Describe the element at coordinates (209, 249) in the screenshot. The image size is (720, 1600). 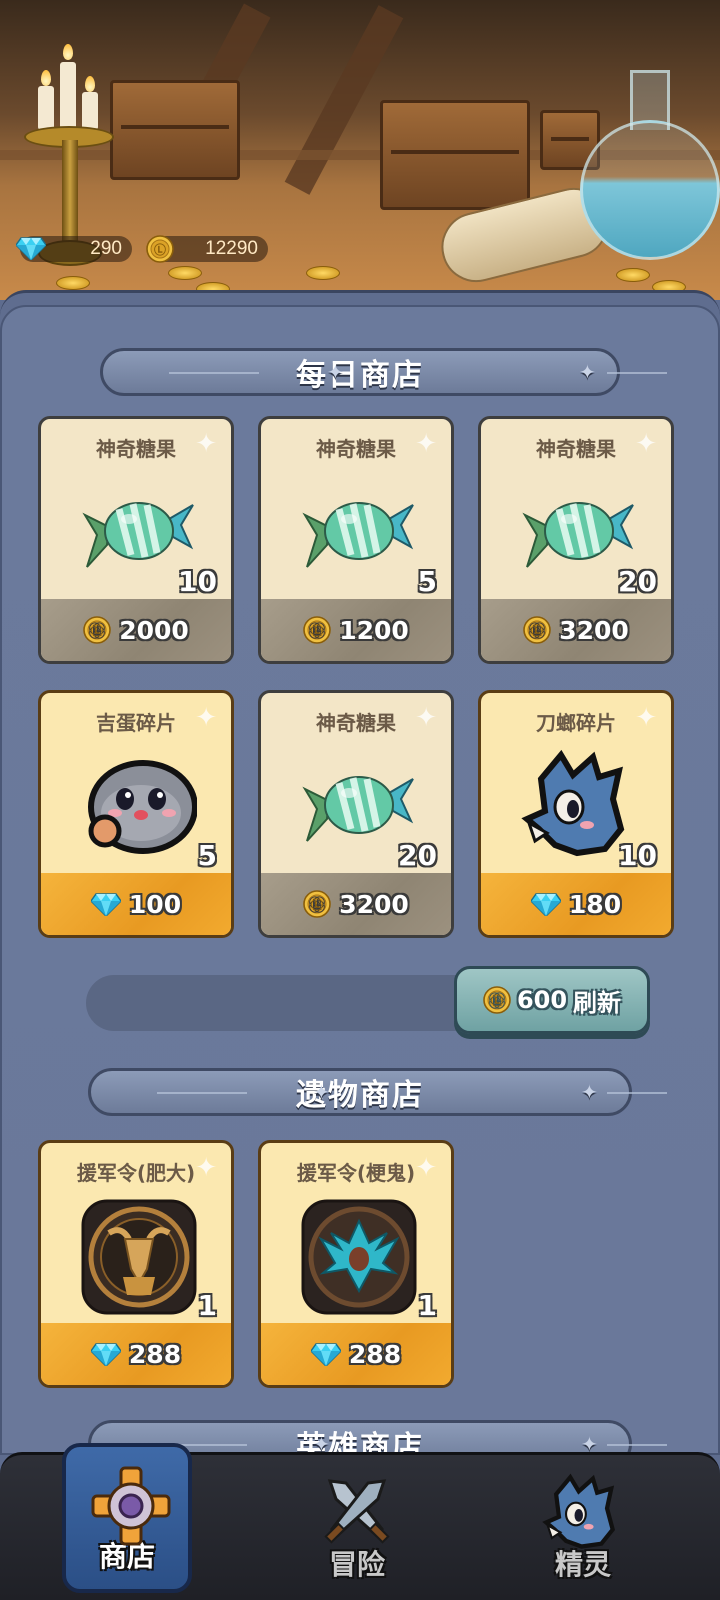
I see `coin-balance: 12290` at that location.